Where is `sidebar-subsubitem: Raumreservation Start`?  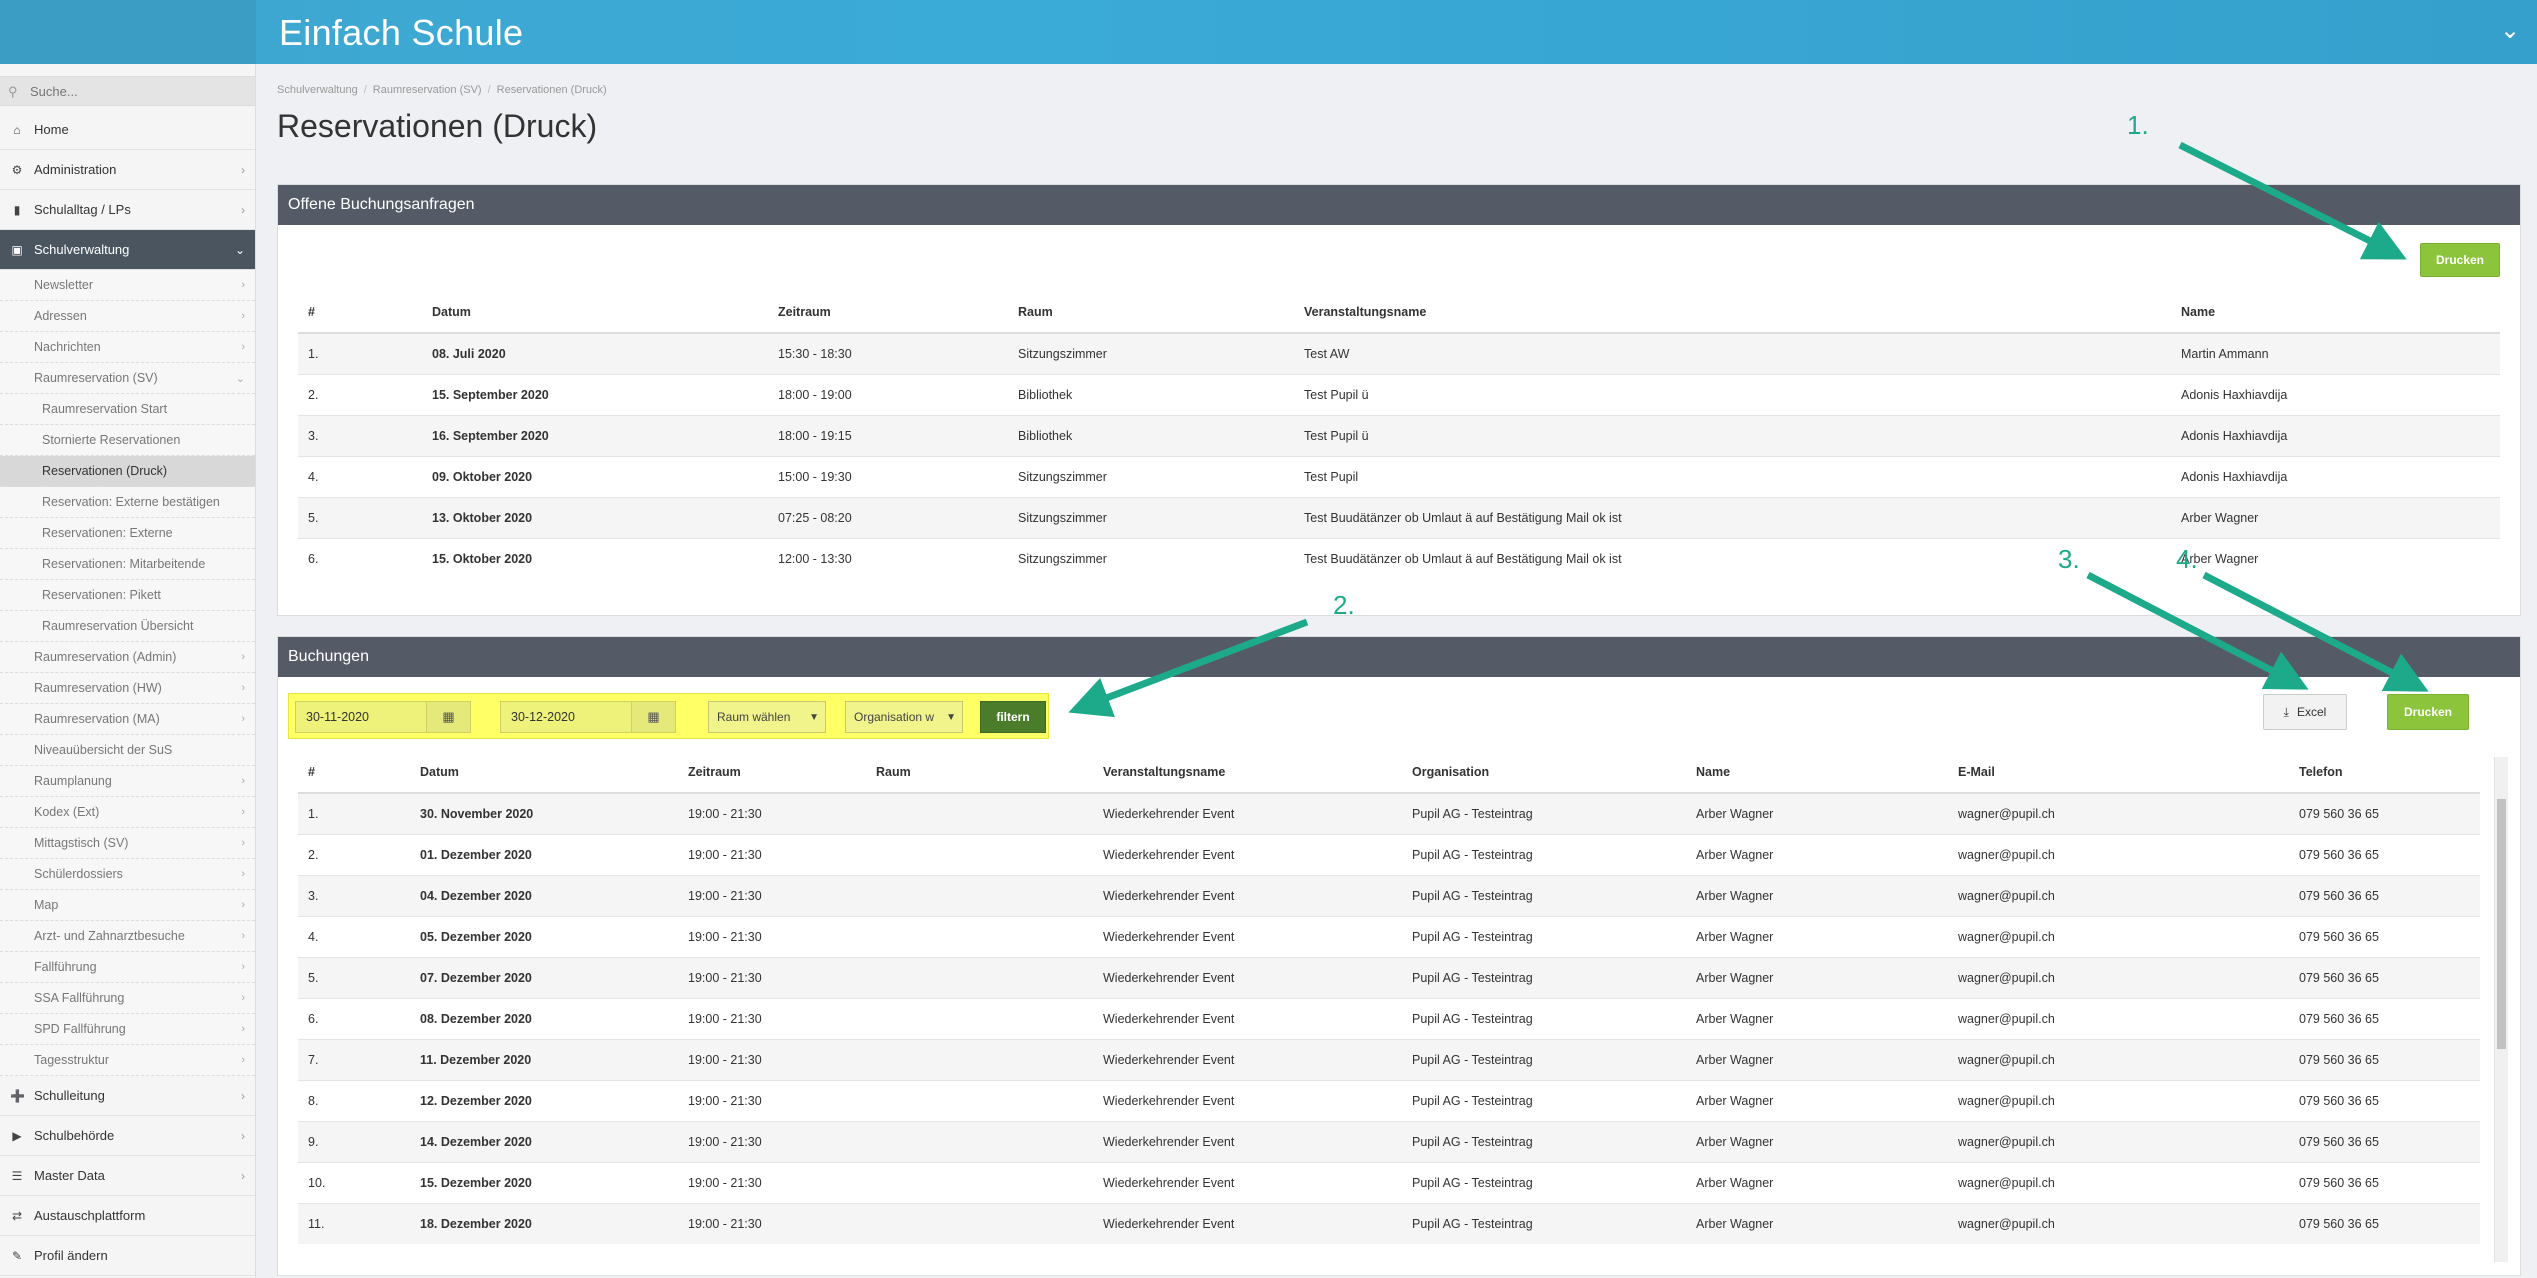
sidebar-subsubitem: Raumreservation Start is located at coordinates (127, 409).